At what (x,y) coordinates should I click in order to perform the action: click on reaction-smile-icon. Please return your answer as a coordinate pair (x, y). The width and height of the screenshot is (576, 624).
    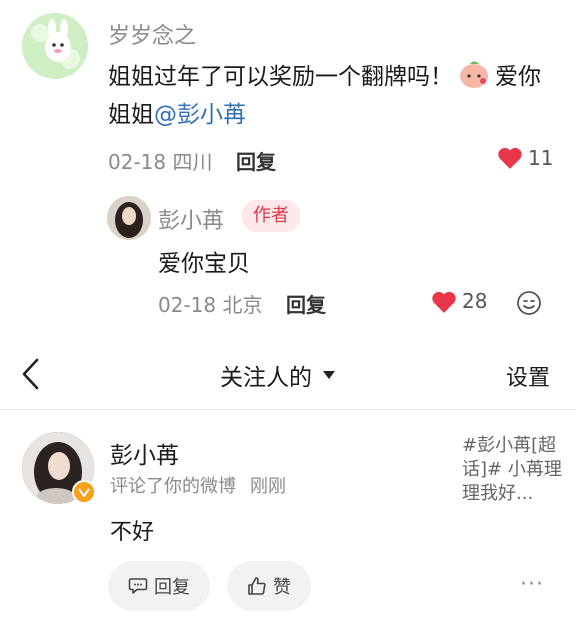
    Looking at the image, I should click on (529, 303).